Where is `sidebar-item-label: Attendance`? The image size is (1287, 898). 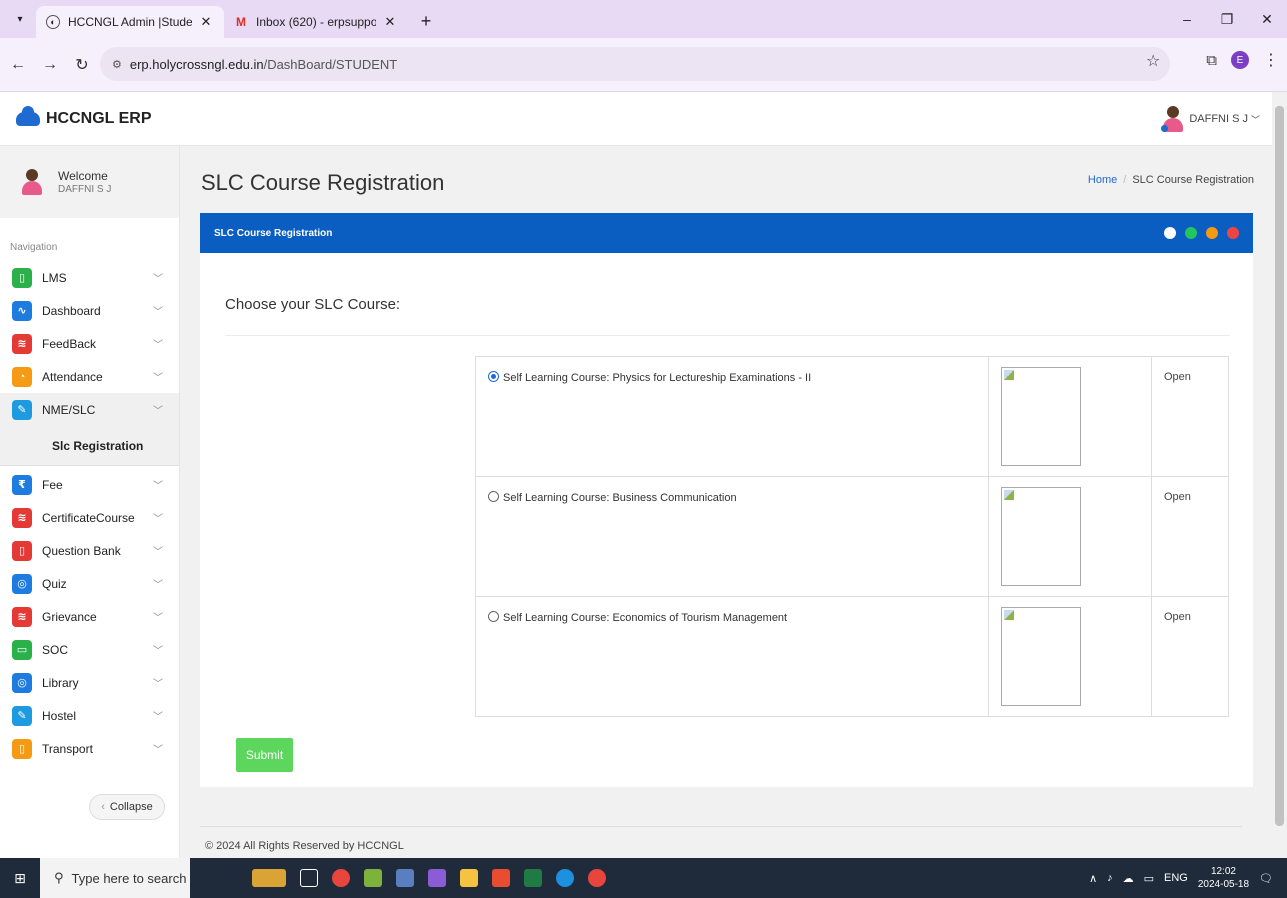
sidebar-item-label: Attendance is located at coordinates (72, 376).